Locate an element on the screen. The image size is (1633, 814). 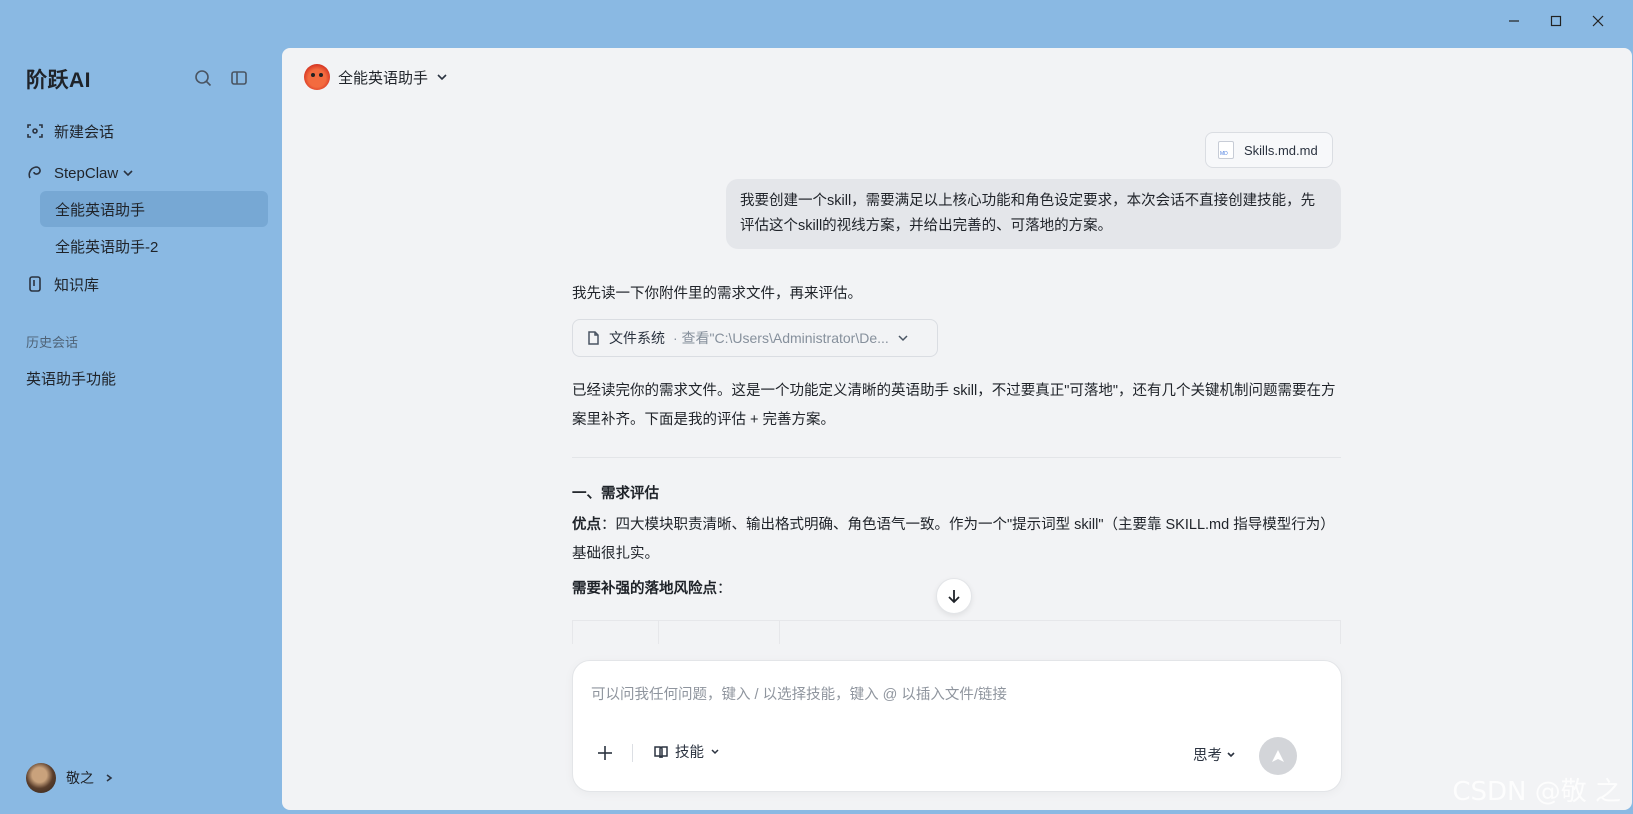
send-button is located at coordinates (1278, 756).